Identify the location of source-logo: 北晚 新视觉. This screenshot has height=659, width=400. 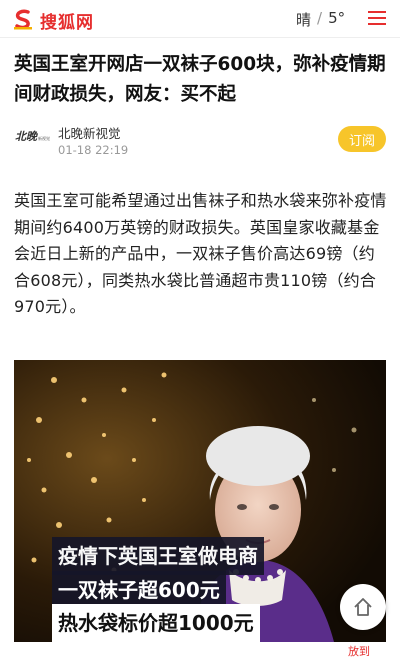
(33, 136).